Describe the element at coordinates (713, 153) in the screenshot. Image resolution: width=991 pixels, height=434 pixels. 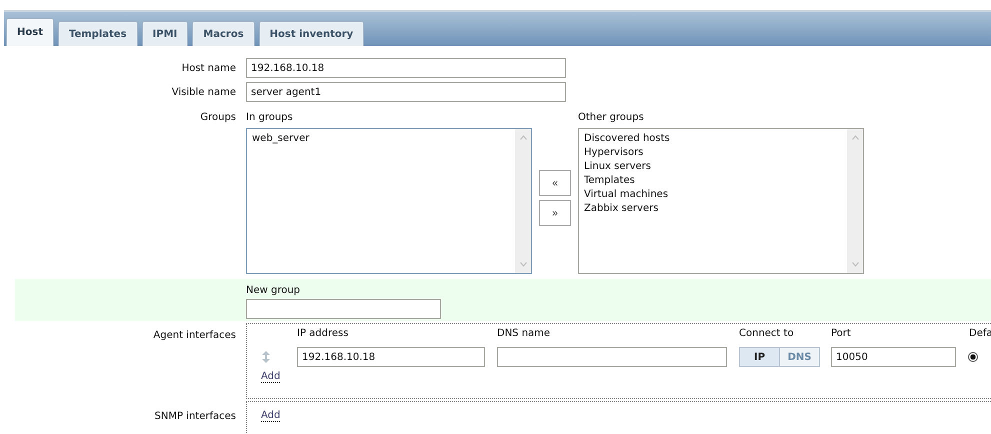
I see `list-item: Hypervisors` at that location.